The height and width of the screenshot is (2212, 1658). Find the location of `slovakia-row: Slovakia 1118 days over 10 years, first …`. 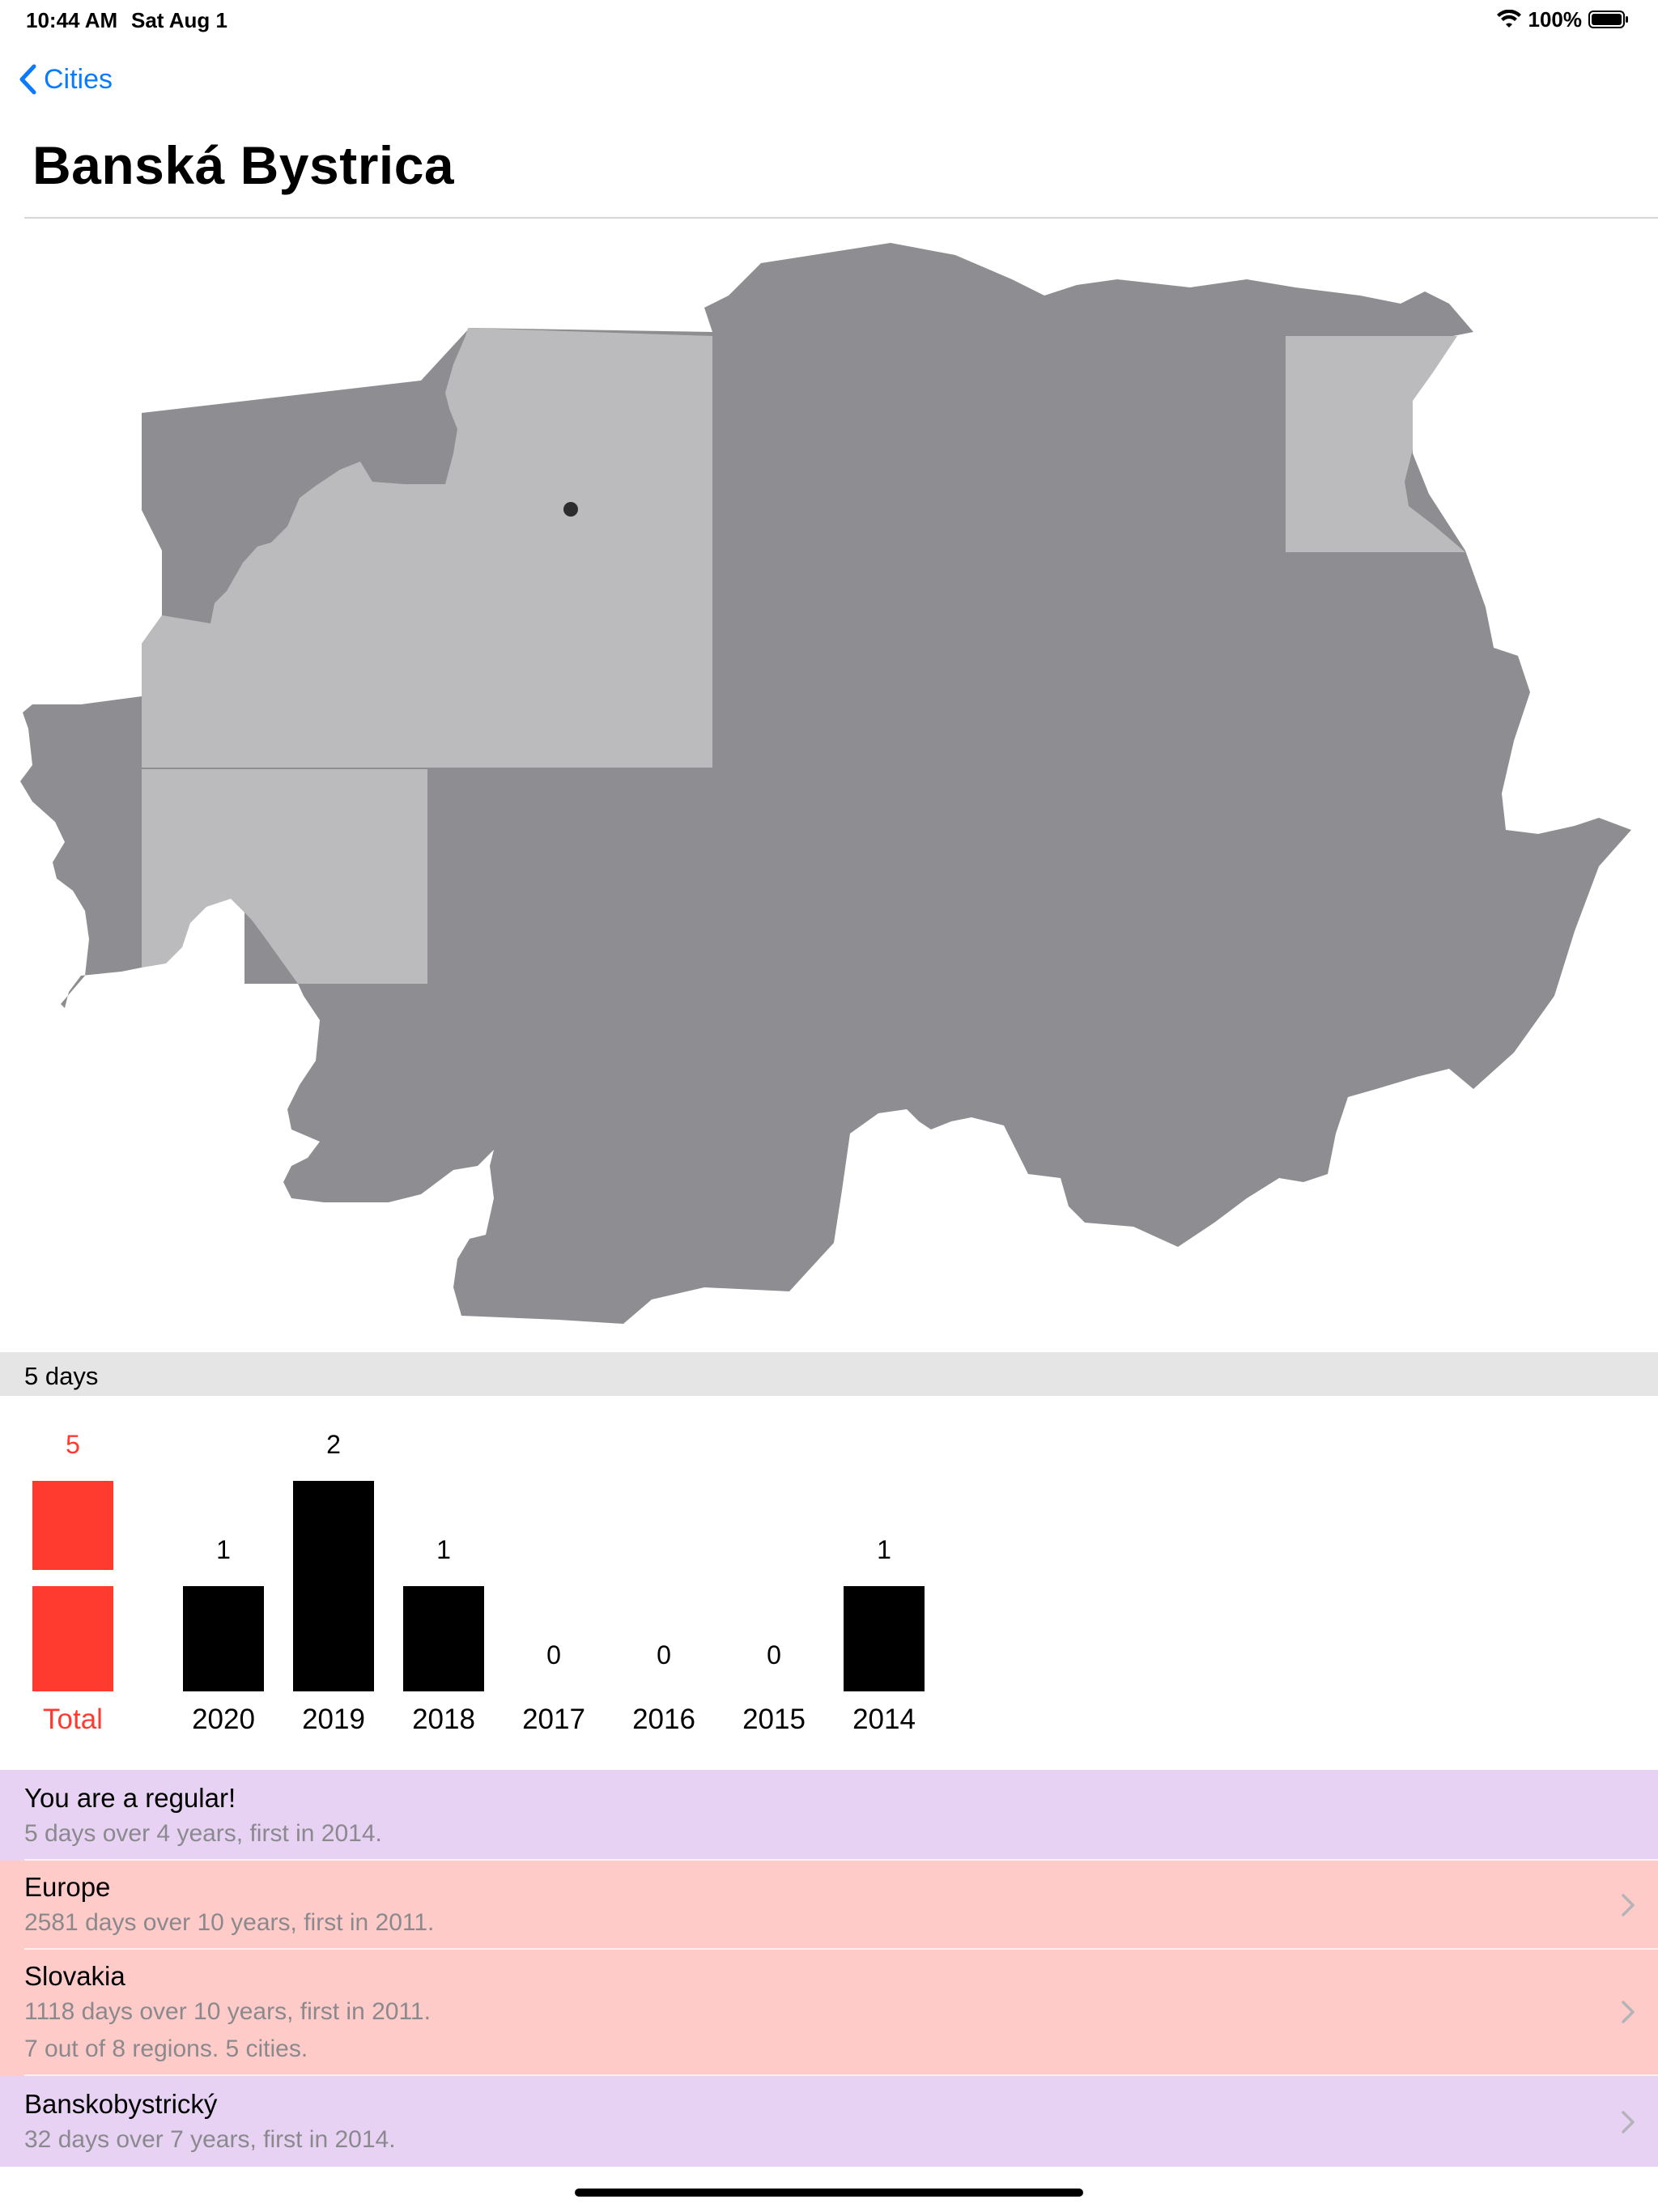

slovakia-row: Slovakia 1118 days over 10 years, first … is located at coordinates (829, 2013).